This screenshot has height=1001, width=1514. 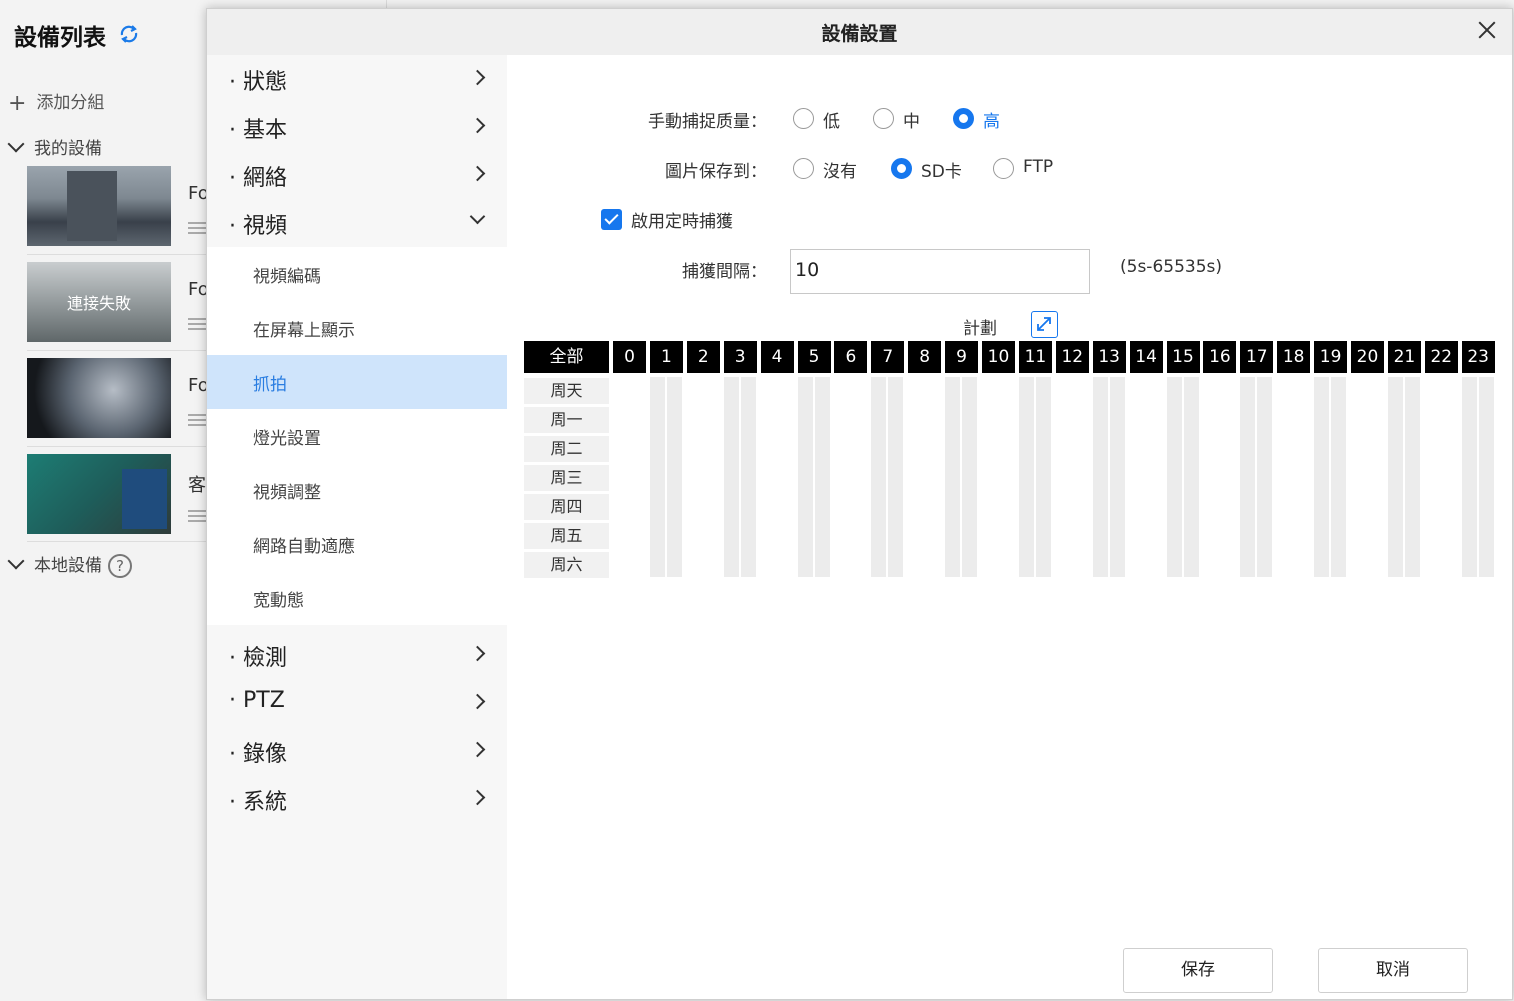 What do you see at coordinates (566, 449) in the screenshot?
I see `day-row-header: 周二` at bounding box center [566, 449].